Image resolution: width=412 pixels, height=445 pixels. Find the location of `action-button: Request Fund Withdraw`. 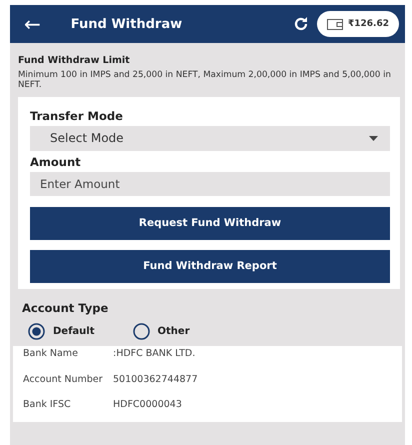

action-button: Request Fund Withdraw is located at coordinates (210, 223).